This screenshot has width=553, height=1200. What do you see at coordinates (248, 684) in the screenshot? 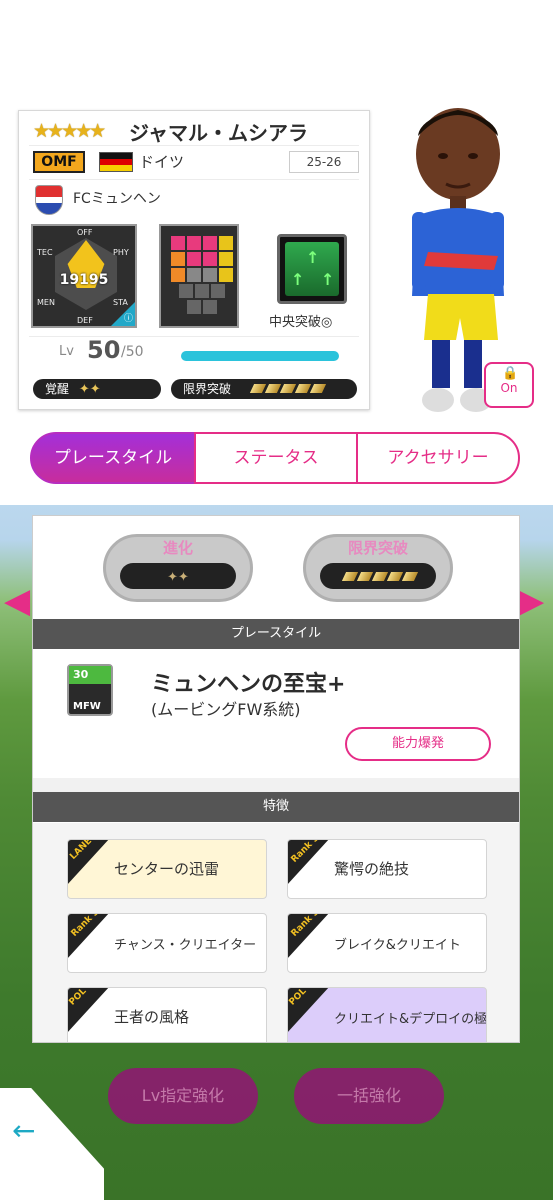
I see `playstyle-name: ミュンヘンの至宝+` at bounding box center [248, 684].